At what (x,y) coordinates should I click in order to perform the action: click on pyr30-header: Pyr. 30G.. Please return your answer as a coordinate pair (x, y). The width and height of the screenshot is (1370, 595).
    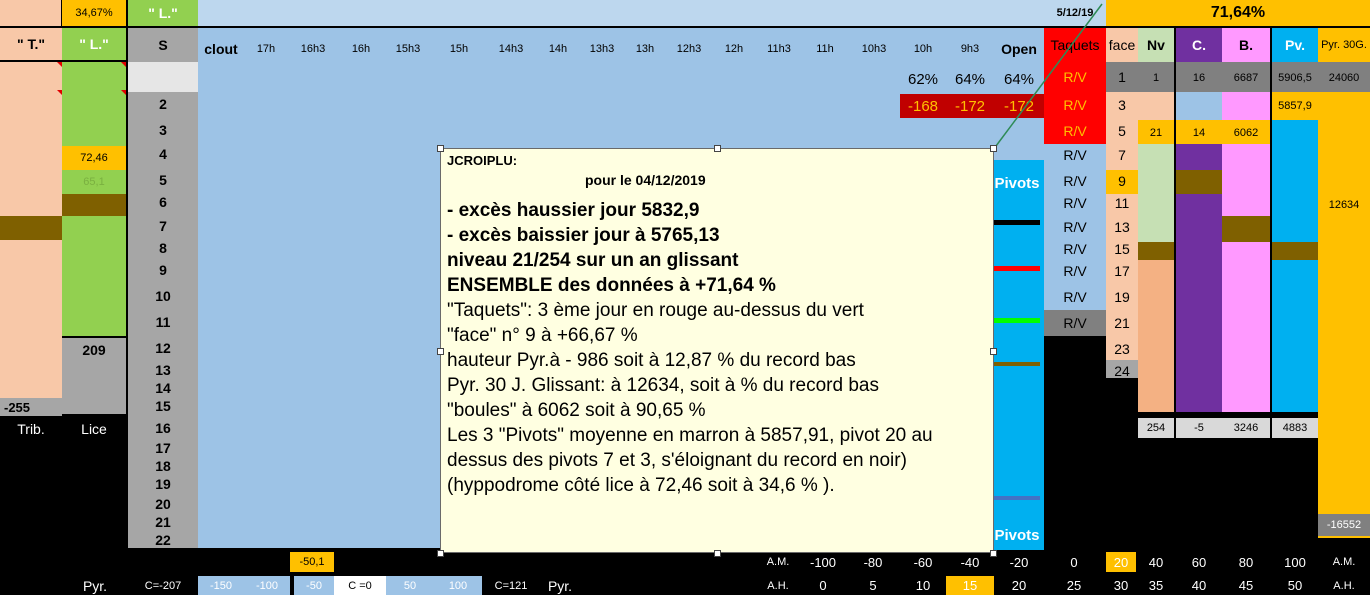
    Looking at the image, I should click on (1344, 44).